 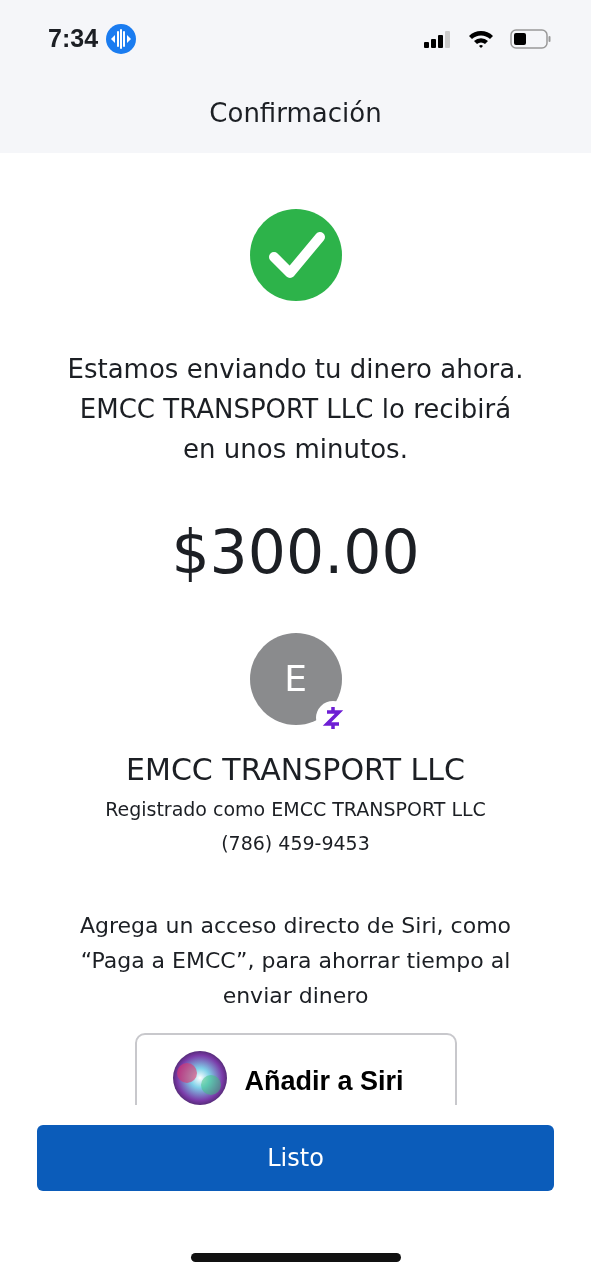 I want to click on wifi-icon, so click(x=481, y=39).